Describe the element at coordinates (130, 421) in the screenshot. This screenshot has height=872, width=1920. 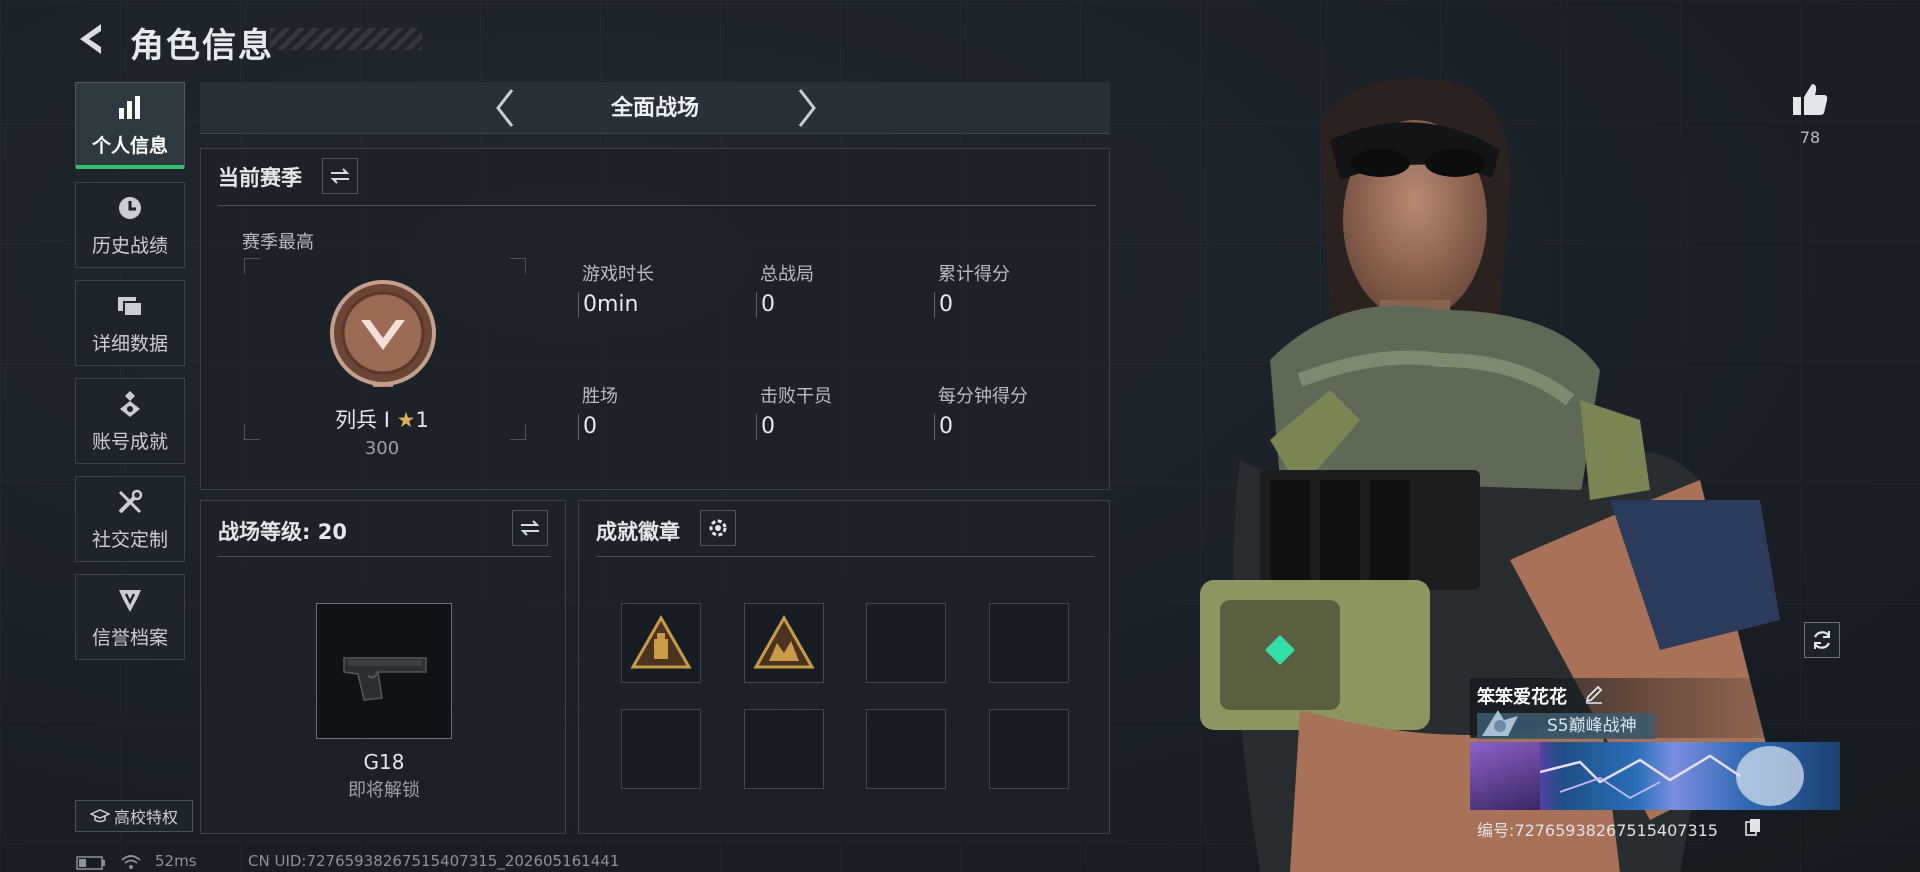
I see `sidebar-item-achievements: 账号成就` at that location.